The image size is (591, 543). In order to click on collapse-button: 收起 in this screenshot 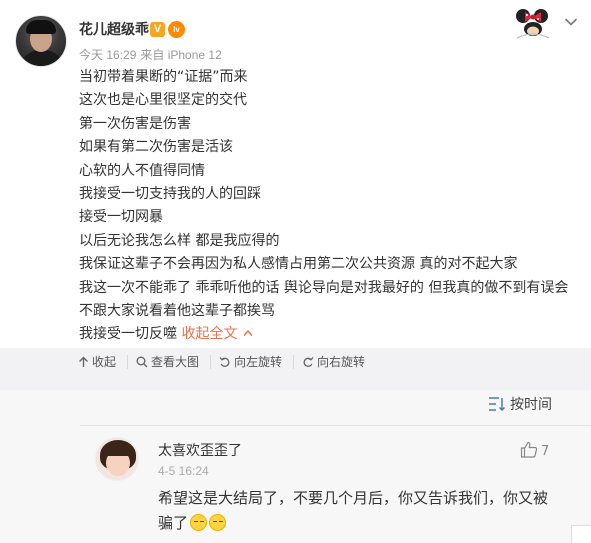, I will do `click(97, 362)`.